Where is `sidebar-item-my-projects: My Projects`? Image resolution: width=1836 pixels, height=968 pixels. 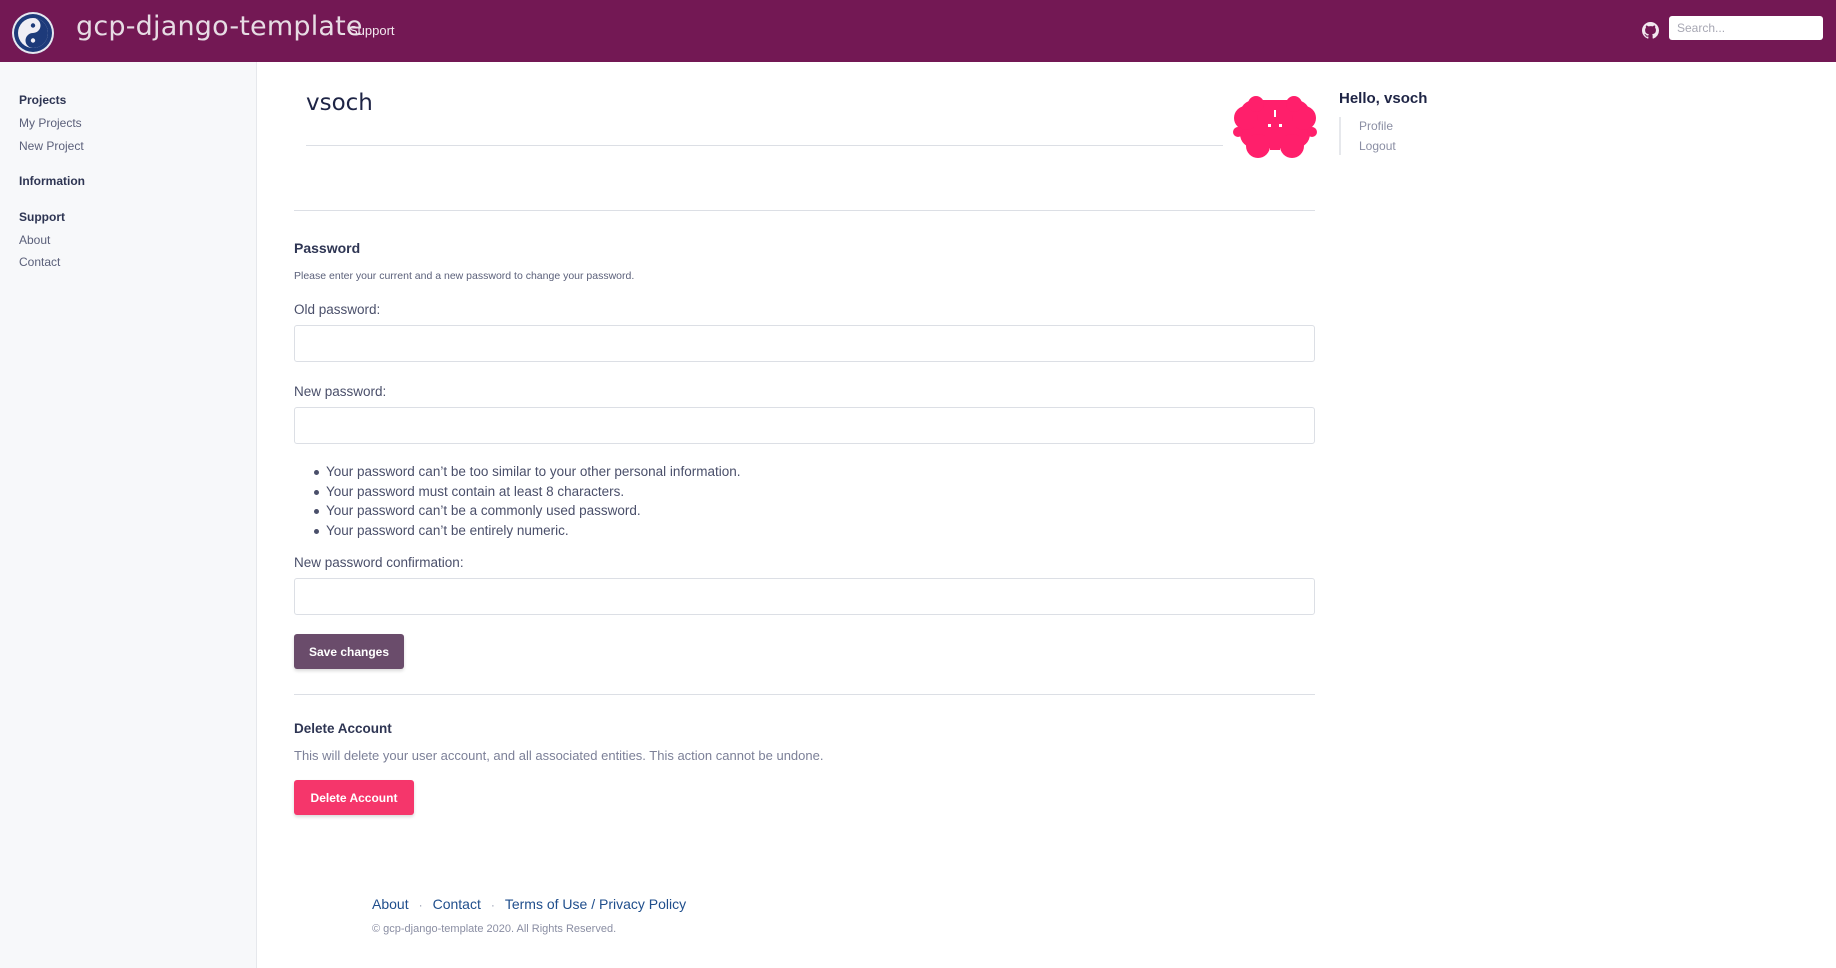 sidebar-item-my-projects: My Projects is located at coordinates (50, 123).